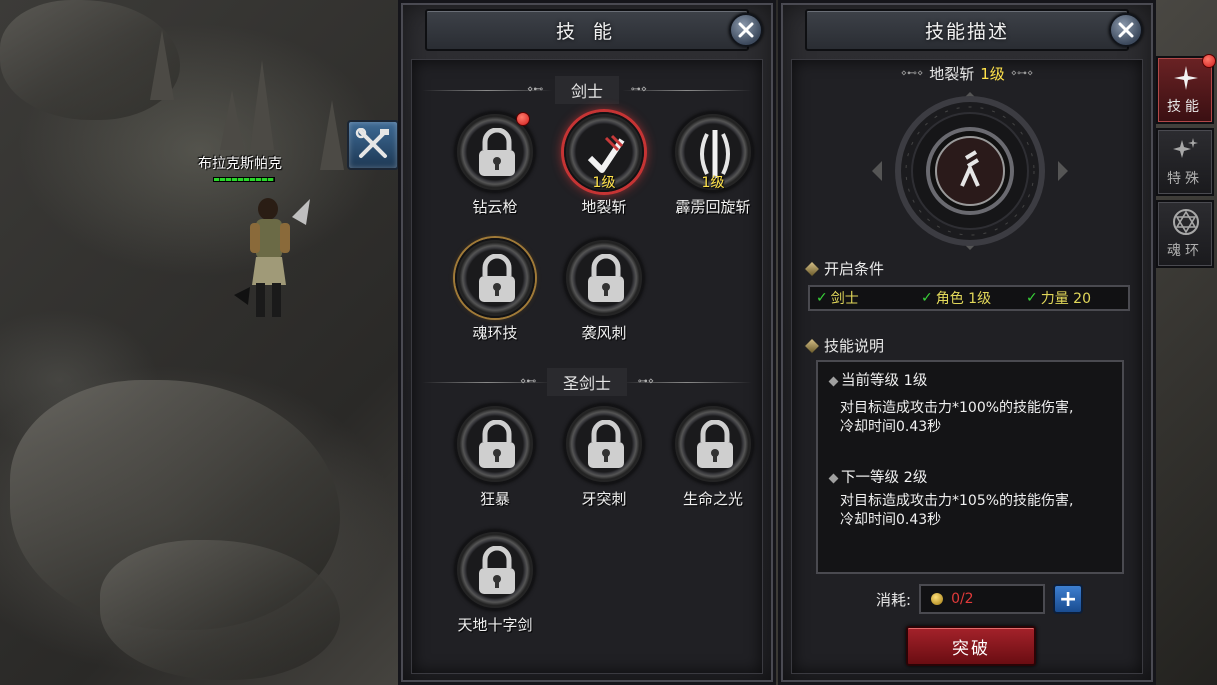  What do you see at coordinates (587, 31) in the screenshot?
I see `skills-panel-title: 技 能` at bounding box center [587, 31].